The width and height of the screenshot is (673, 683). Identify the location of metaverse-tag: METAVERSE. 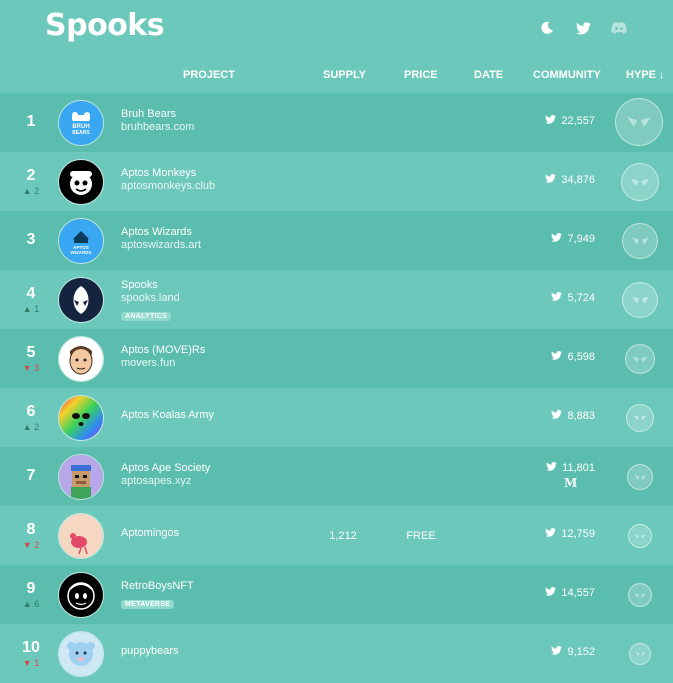
(148, 604).